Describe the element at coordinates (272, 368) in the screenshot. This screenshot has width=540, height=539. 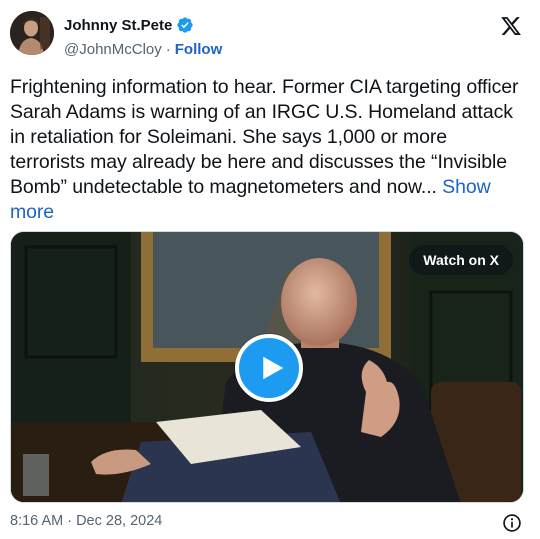
I see `play-icon` at that location.